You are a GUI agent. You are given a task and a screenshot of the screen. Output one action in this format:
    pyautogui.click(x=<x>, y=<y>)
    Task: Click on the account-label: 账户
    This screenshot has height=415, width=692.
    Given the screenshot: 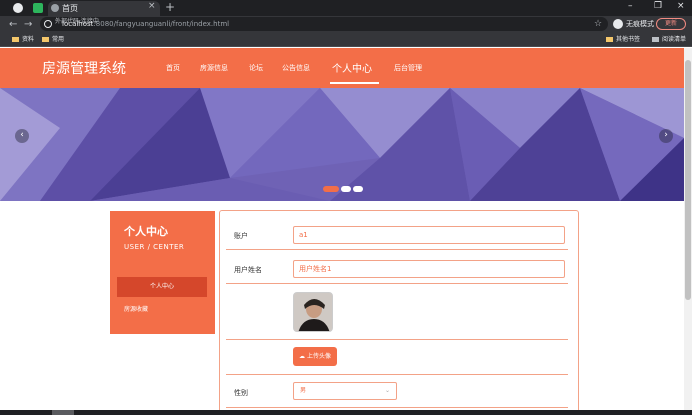 What is the action you would take?
    pyautogui.click(x=241, y=236)
    